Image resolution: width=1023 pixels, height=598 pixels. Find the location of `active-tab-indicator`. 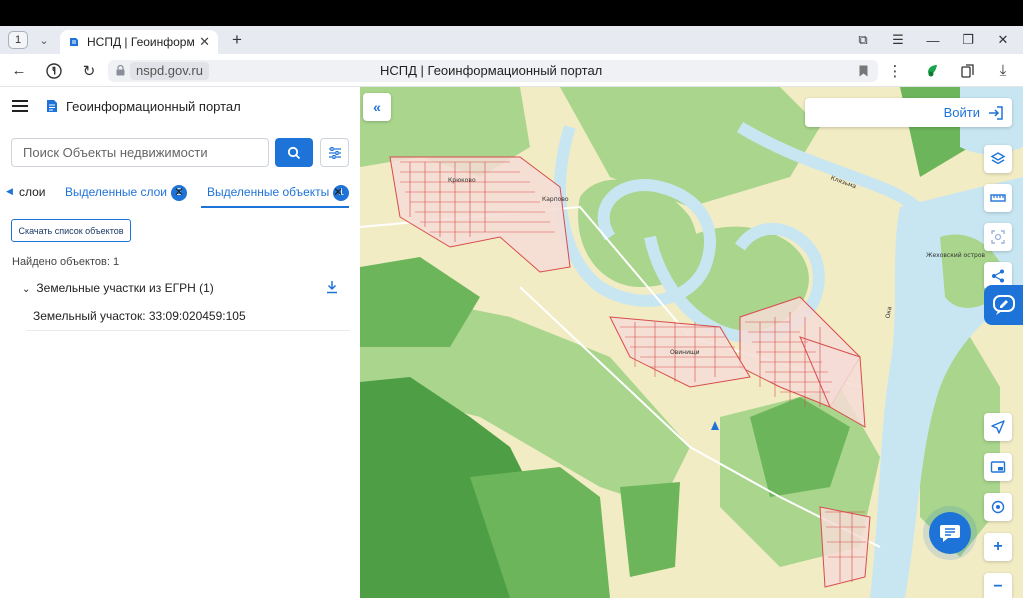

active-tab-indicator is located at coordinates (275, 207).